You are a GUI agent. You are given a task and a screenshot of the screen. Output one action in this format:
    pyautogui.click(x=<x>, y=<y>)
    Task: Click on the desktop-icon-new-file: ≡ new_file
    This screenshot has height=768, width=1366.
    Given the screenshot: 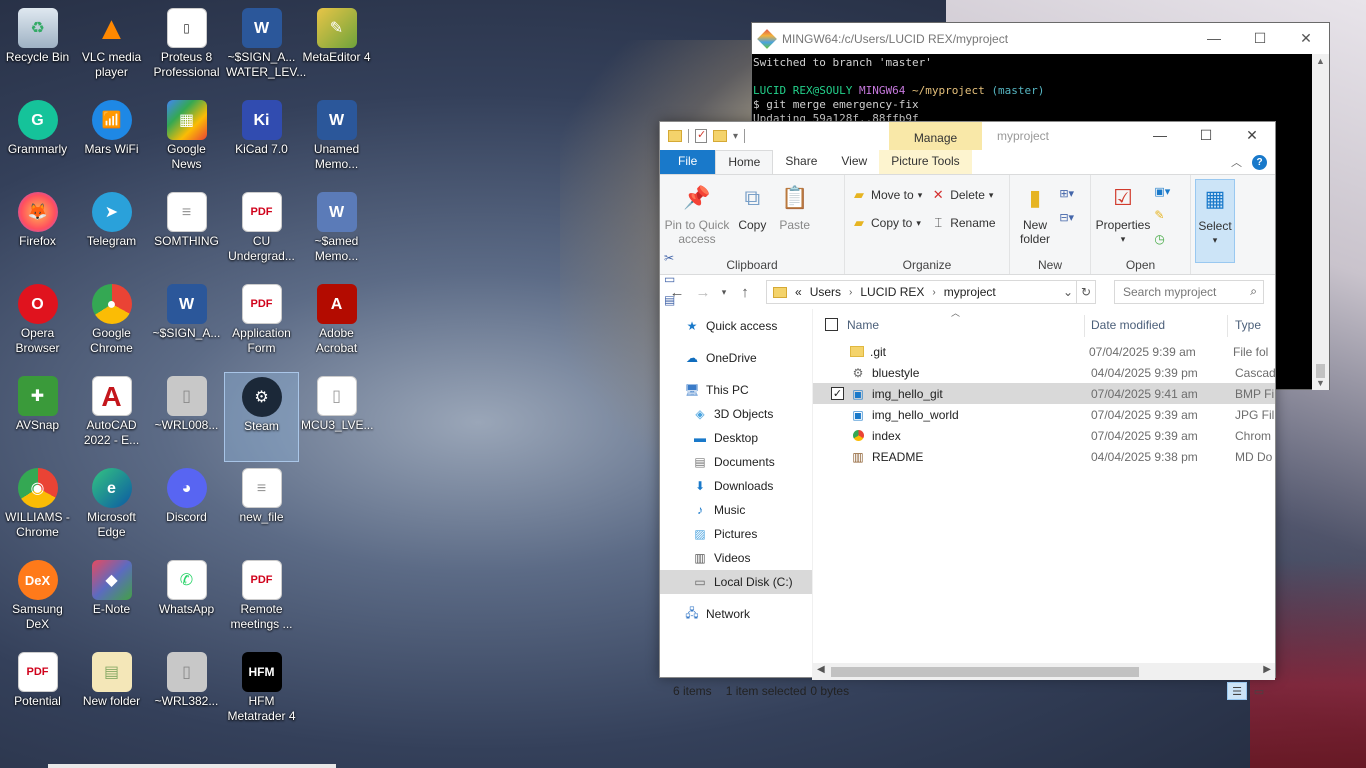 What is the action you would take?
    pyautogui.click(x=261, y=509)
    